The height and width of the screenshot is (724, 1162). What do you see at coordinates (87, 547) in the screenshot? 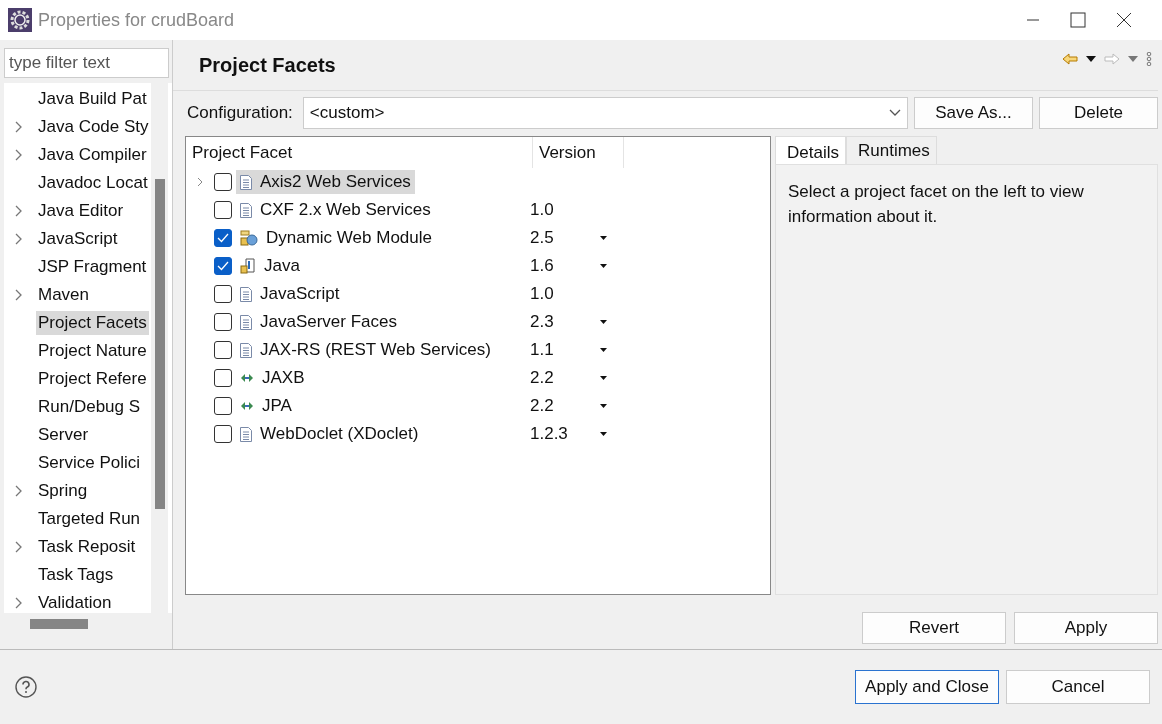
I see `tree-item: Task Reposit` at bounding box center [87, 547].